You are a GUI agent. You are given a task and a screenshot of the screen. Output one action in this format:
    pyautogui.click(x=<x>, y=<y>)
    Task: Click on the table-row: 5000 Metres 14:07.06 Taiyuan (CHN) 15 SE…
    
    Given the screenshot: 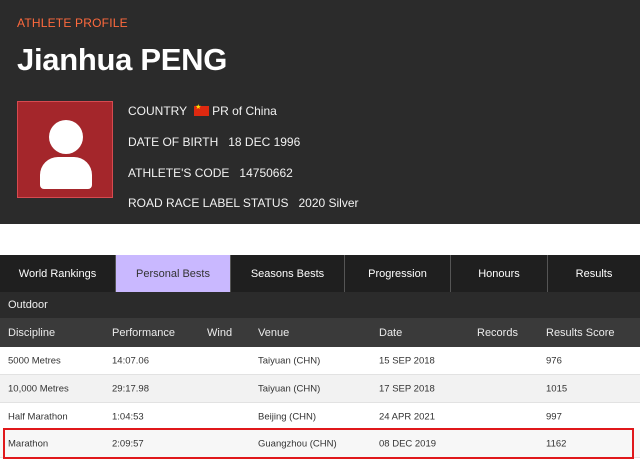 What is the action you would take?
    pyautogui.click(x=320, y=361)
    